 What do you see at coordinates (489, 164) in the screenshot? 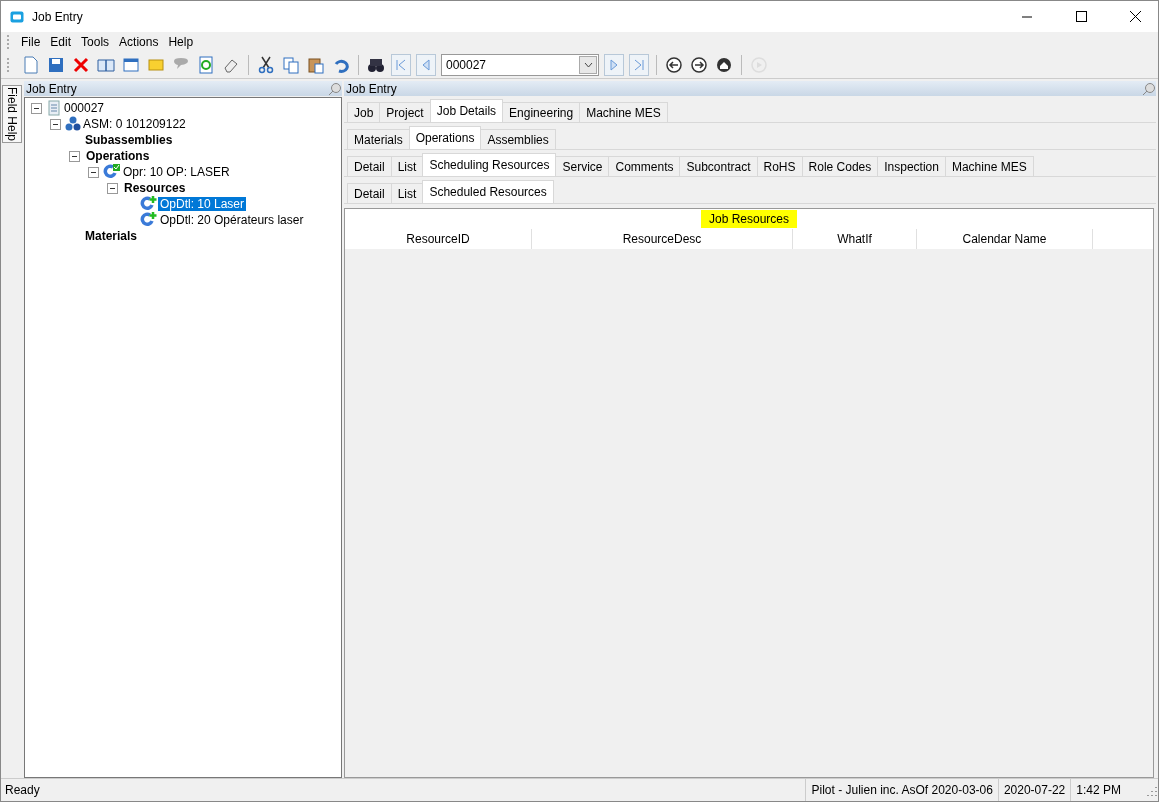
I see `tab: Scheduling Resources` at bounding box center [489, 164].